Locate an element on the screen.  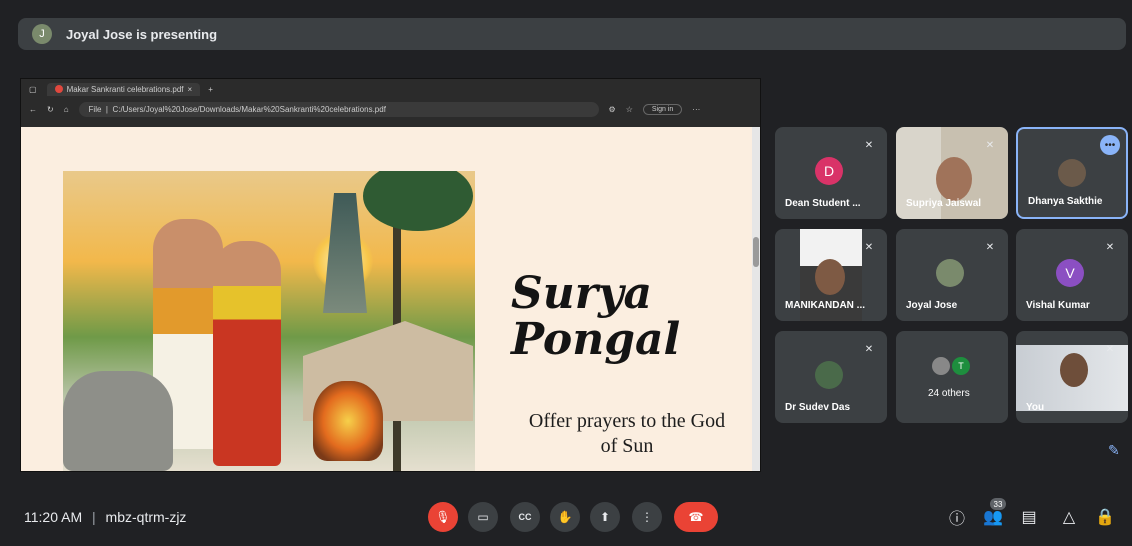
cow-figure is located at coordinates (118, 421).